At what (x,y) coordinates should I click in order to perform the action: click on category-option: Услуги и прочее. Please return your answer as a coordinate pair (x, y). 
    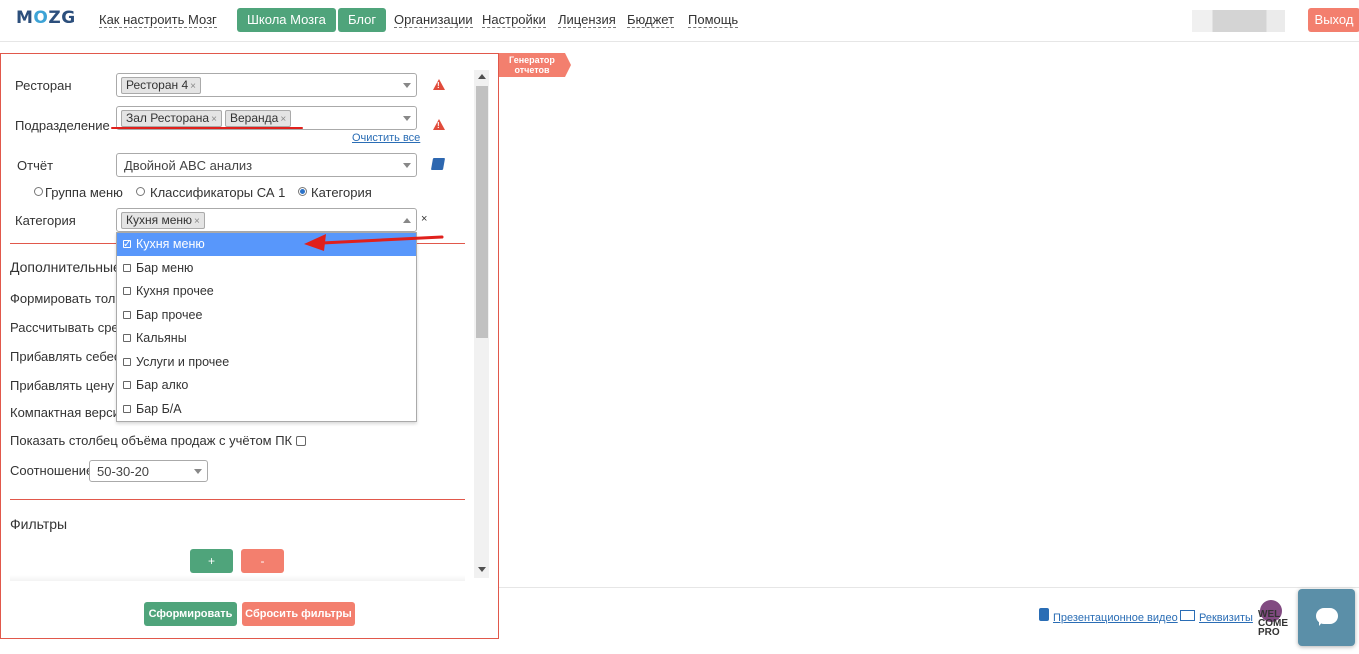
    Looking at the image, I should click on (266, 362).